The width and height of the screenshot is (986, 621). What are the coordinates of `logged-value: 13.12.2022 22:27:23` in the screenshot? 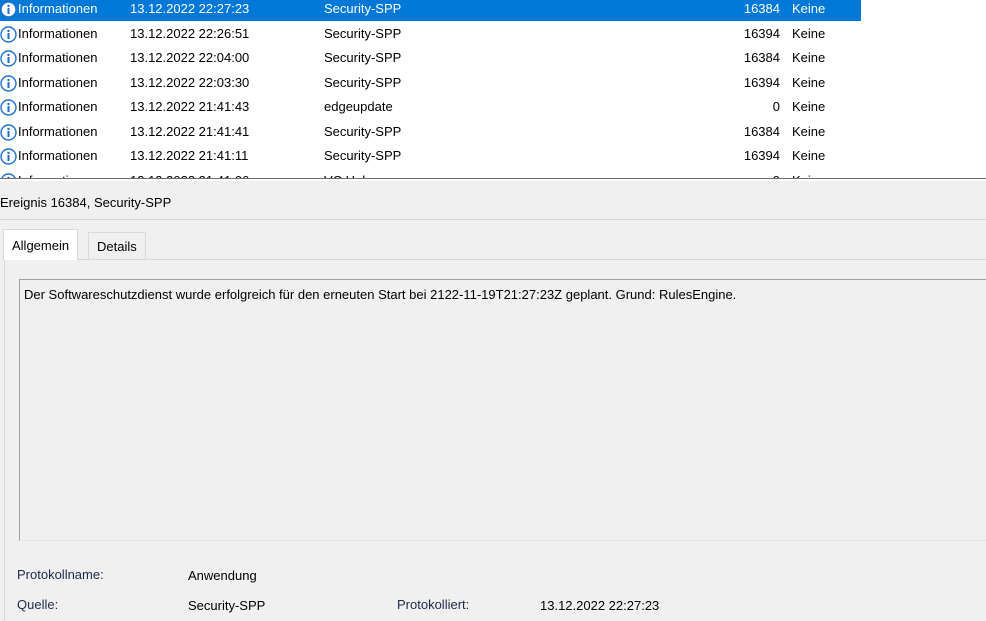 It's located at (600, 605).